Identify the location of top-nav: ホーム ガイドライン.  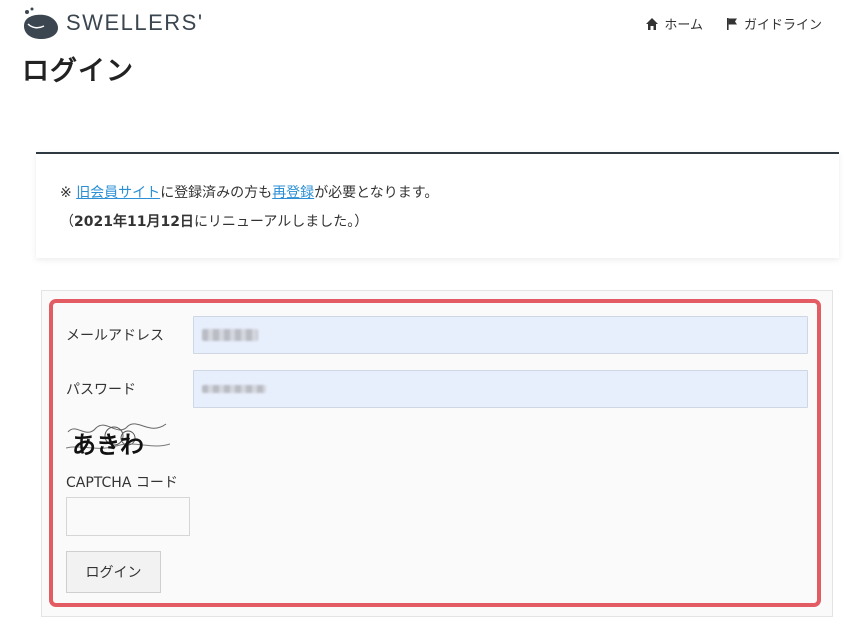
(733, 23).